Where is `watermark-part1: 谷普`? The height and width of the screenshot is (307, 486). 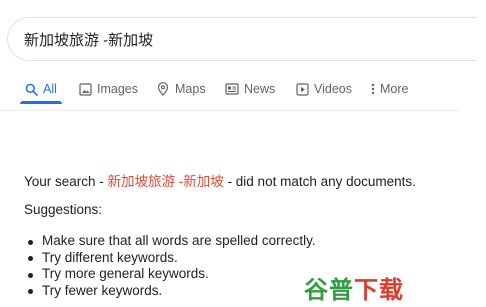 watermark-part1: 谷普 is located at coordinates (329, 290).